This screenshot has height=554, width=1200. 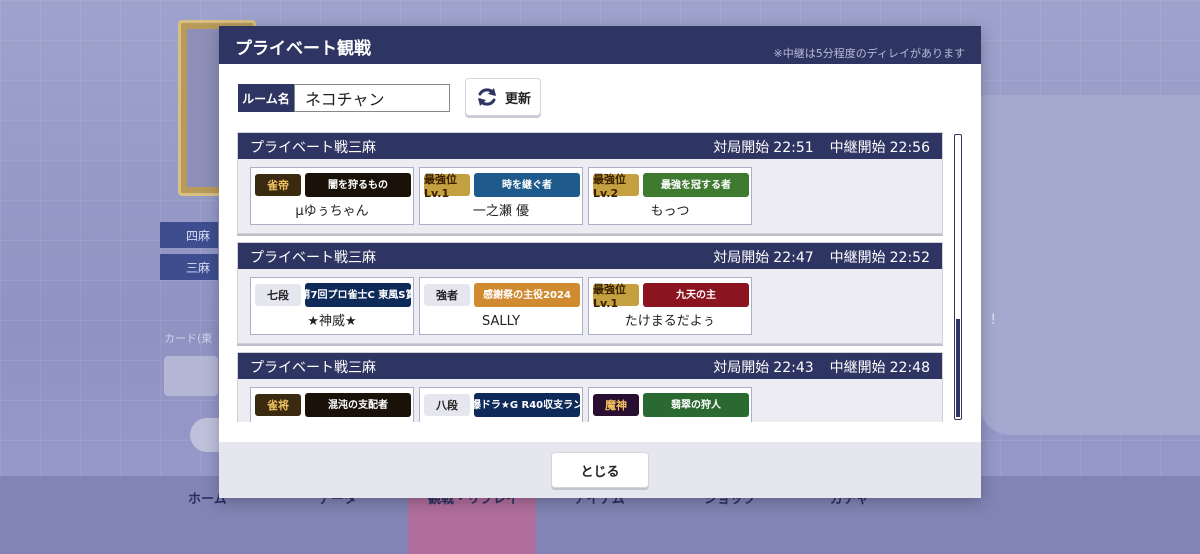 What do you see at coordinates (358, 295) in the screenshot?
I see `title-badge: 第7回プロ雀士C 東風S賞` at bounding box center [358, 295].